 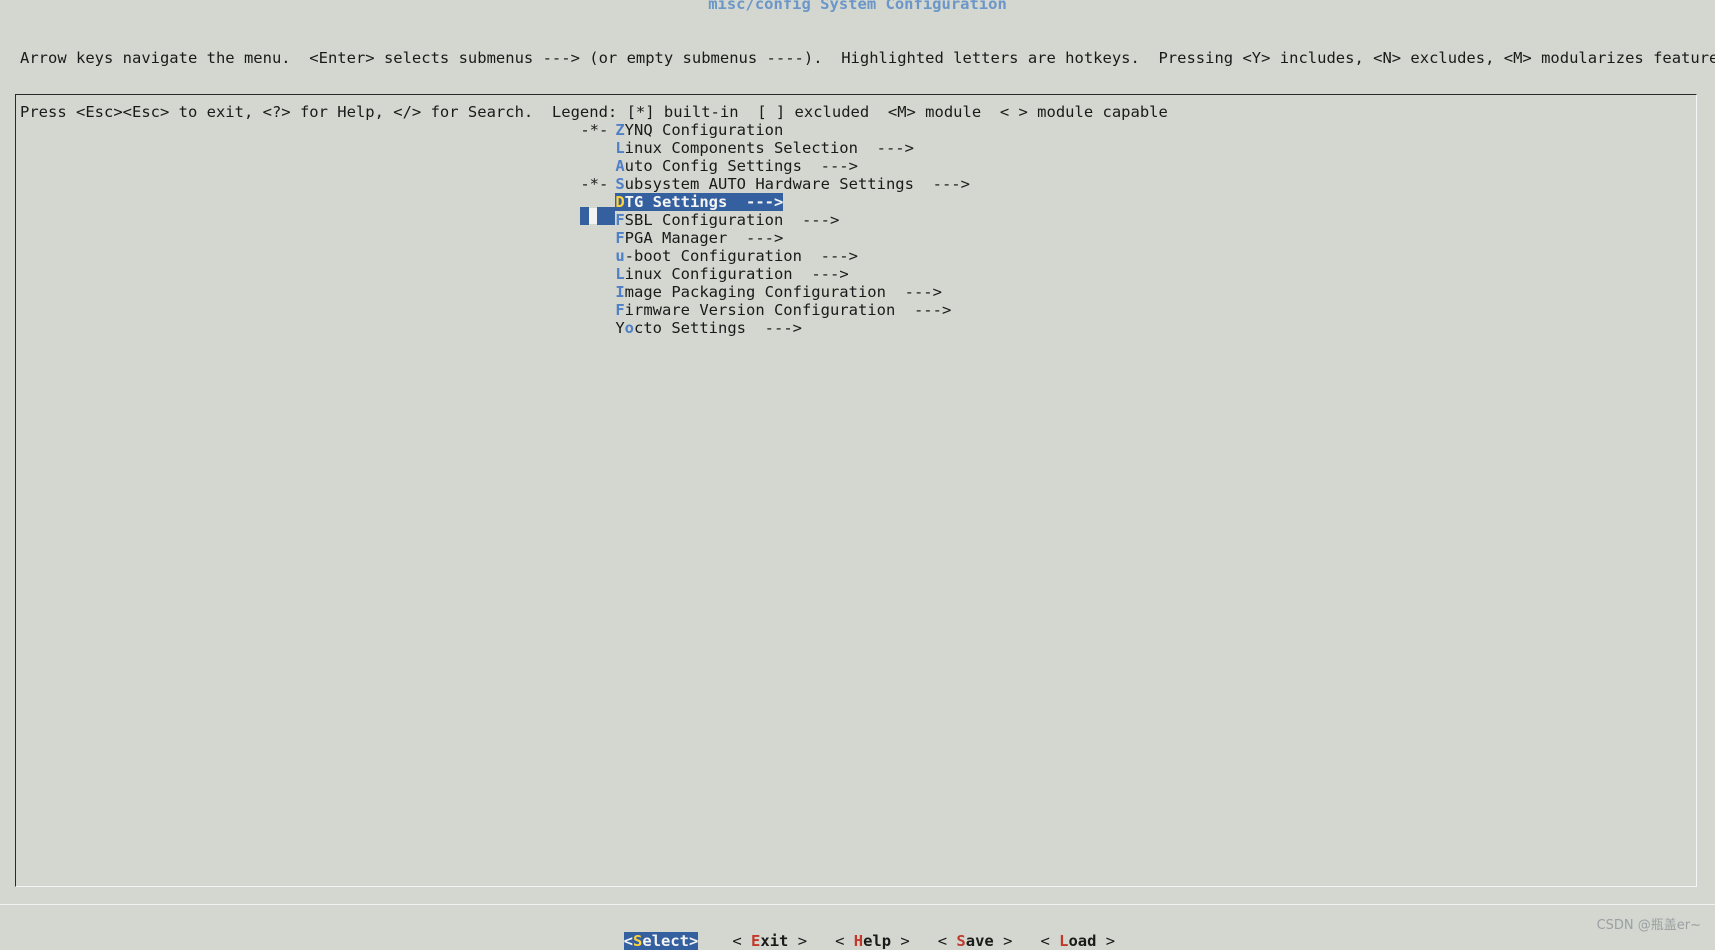 I want to click on button-label: elect, so click(x=666, y=941).